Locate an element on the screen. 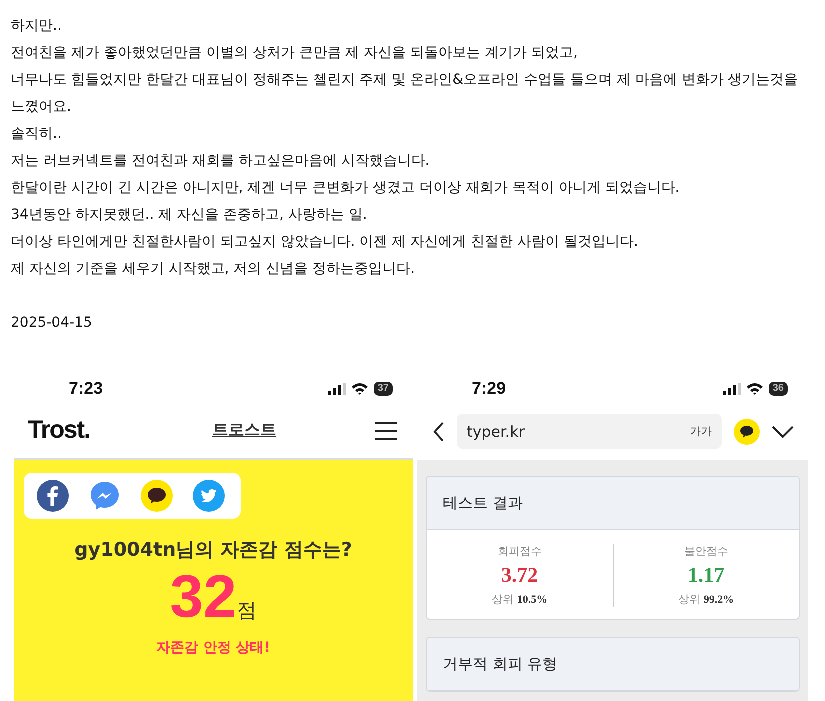 This screenshot has height=701, width=825. post-text-line: 34년동안 하지못했던.. 제 자신을 존중하고, 사랑하는 일. is located at coordinates (189, 215).